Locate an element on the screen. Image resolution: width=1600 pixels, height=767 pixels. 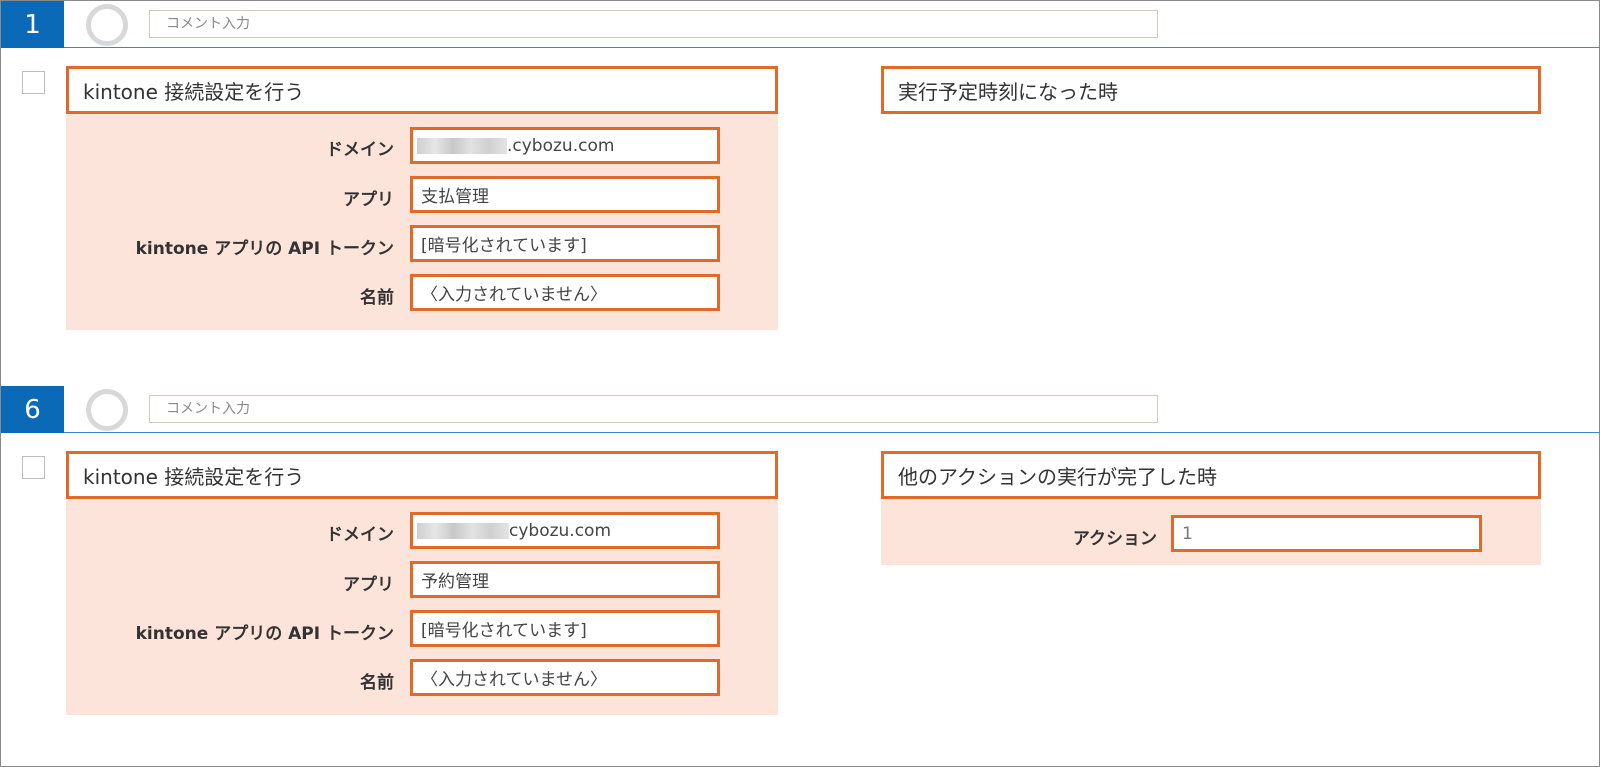
trigger-panel-body: アクション 1 is located at coordinates (1211, 532).